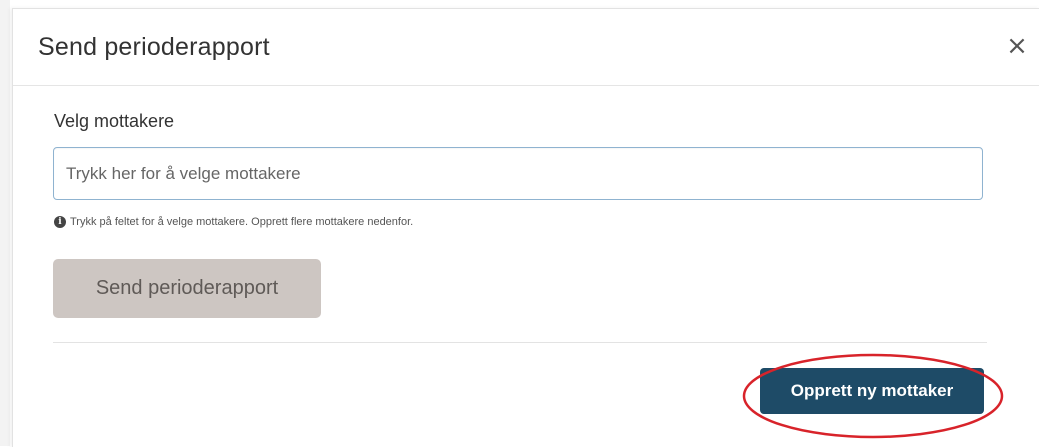 This screenshot has width=1039, height=447. I want to click on close-icon: ×, so click(1017, 46).